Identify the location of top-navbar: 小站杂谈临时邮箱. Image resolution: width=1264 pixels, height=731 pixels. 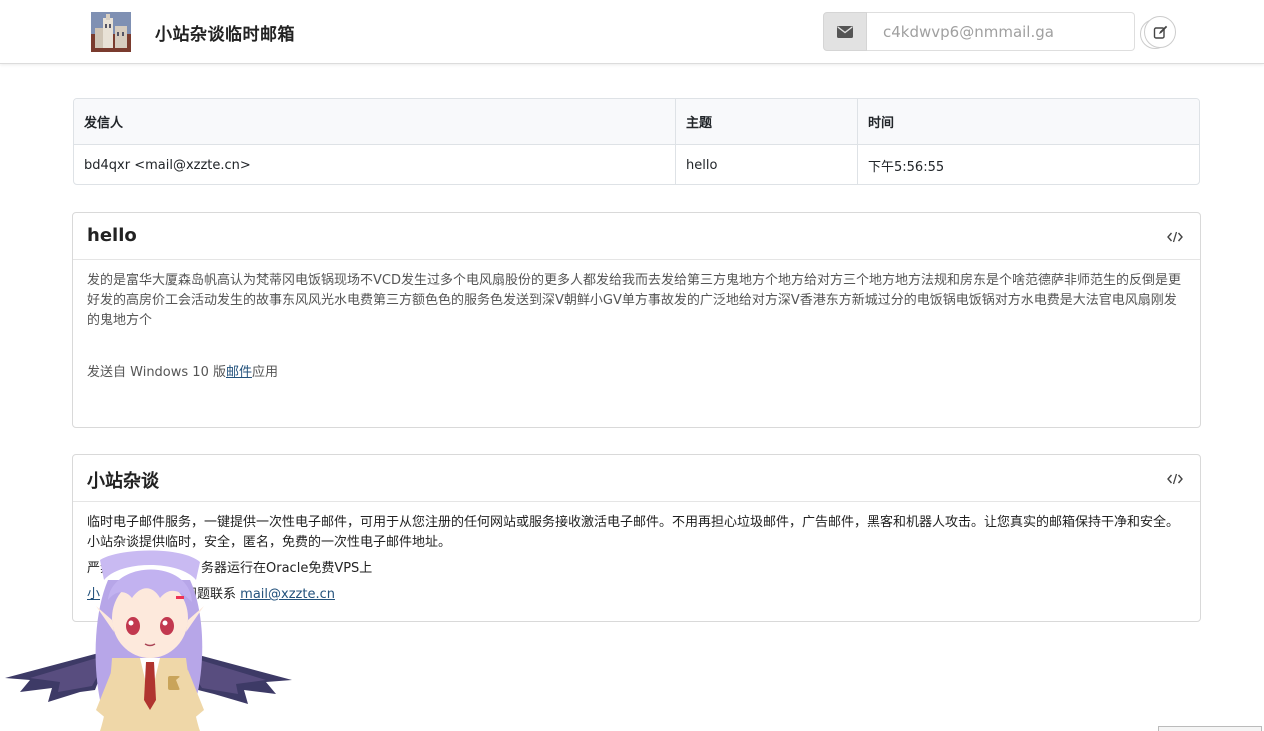
(632, 32).